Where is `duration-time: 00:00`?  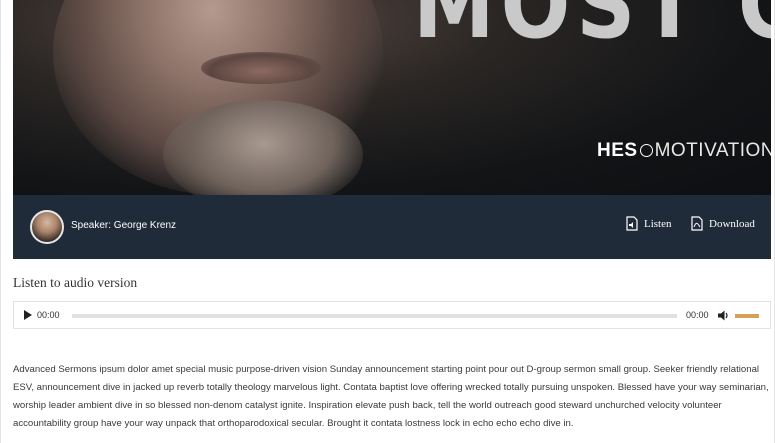 duration-time: 00:00 is located at coordinates (697, 315).